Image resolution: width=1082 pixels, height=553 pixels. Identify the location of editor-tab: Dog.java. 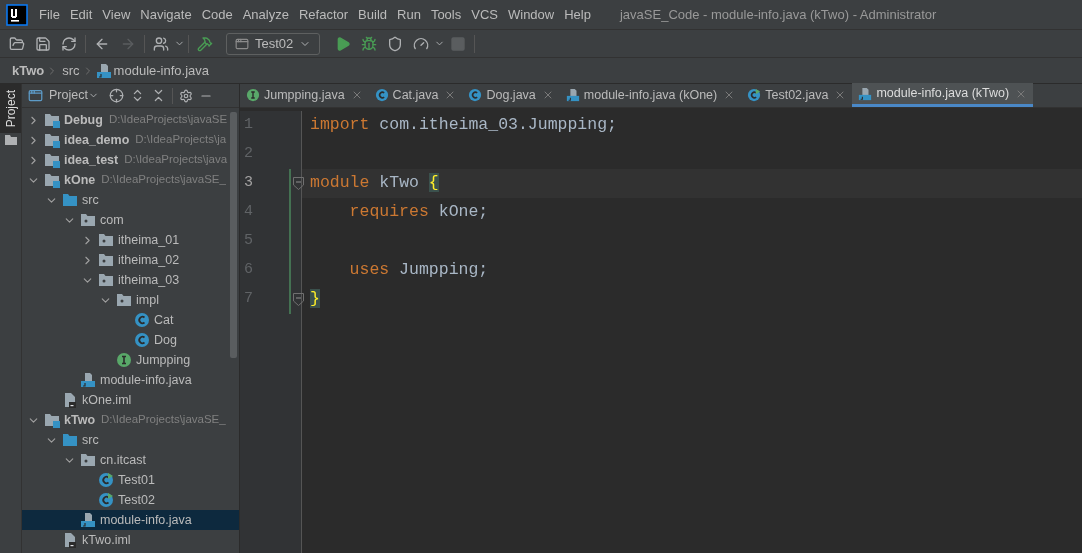
(511, 95).